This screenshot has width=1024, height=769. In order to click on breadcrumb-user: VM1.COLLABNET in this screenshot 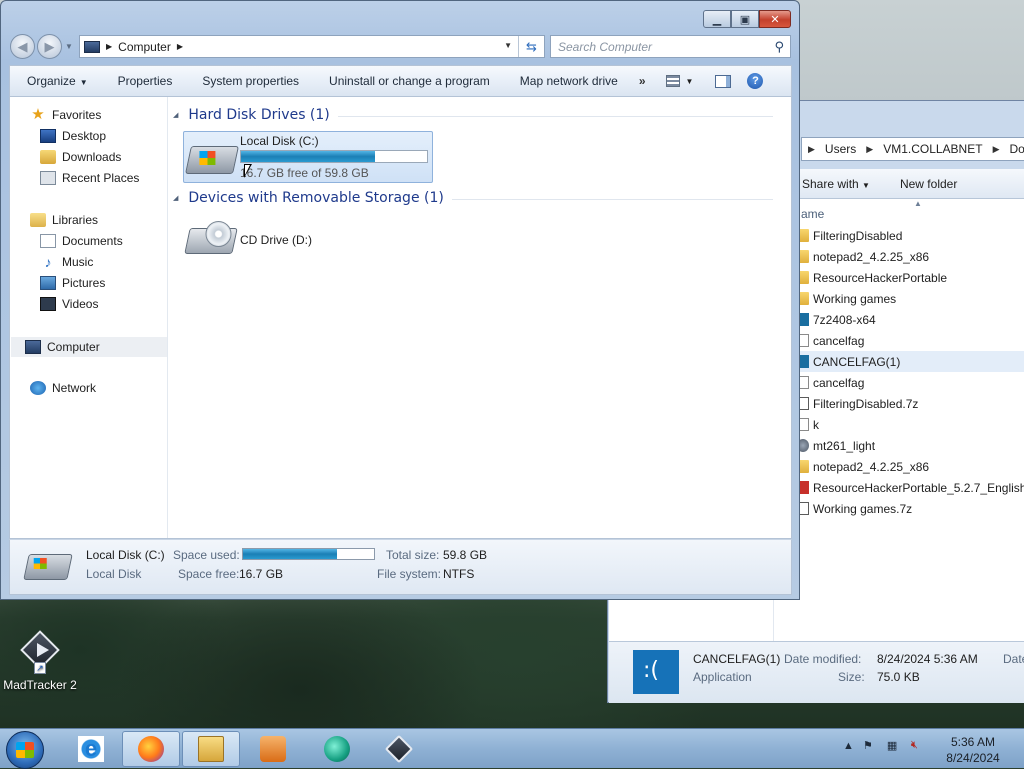, I will do `click(932, 149)`.